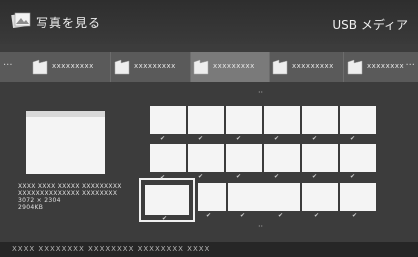  I want to click on preview-image, so click(65, 142).